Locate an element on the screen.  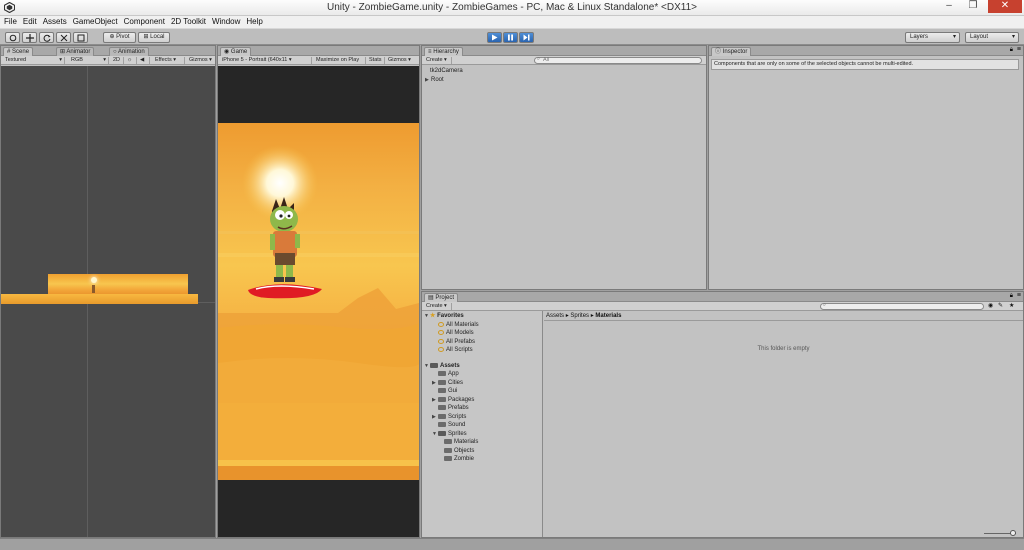
project-create-button: Create ▾ is located at coordinates (438, 306).